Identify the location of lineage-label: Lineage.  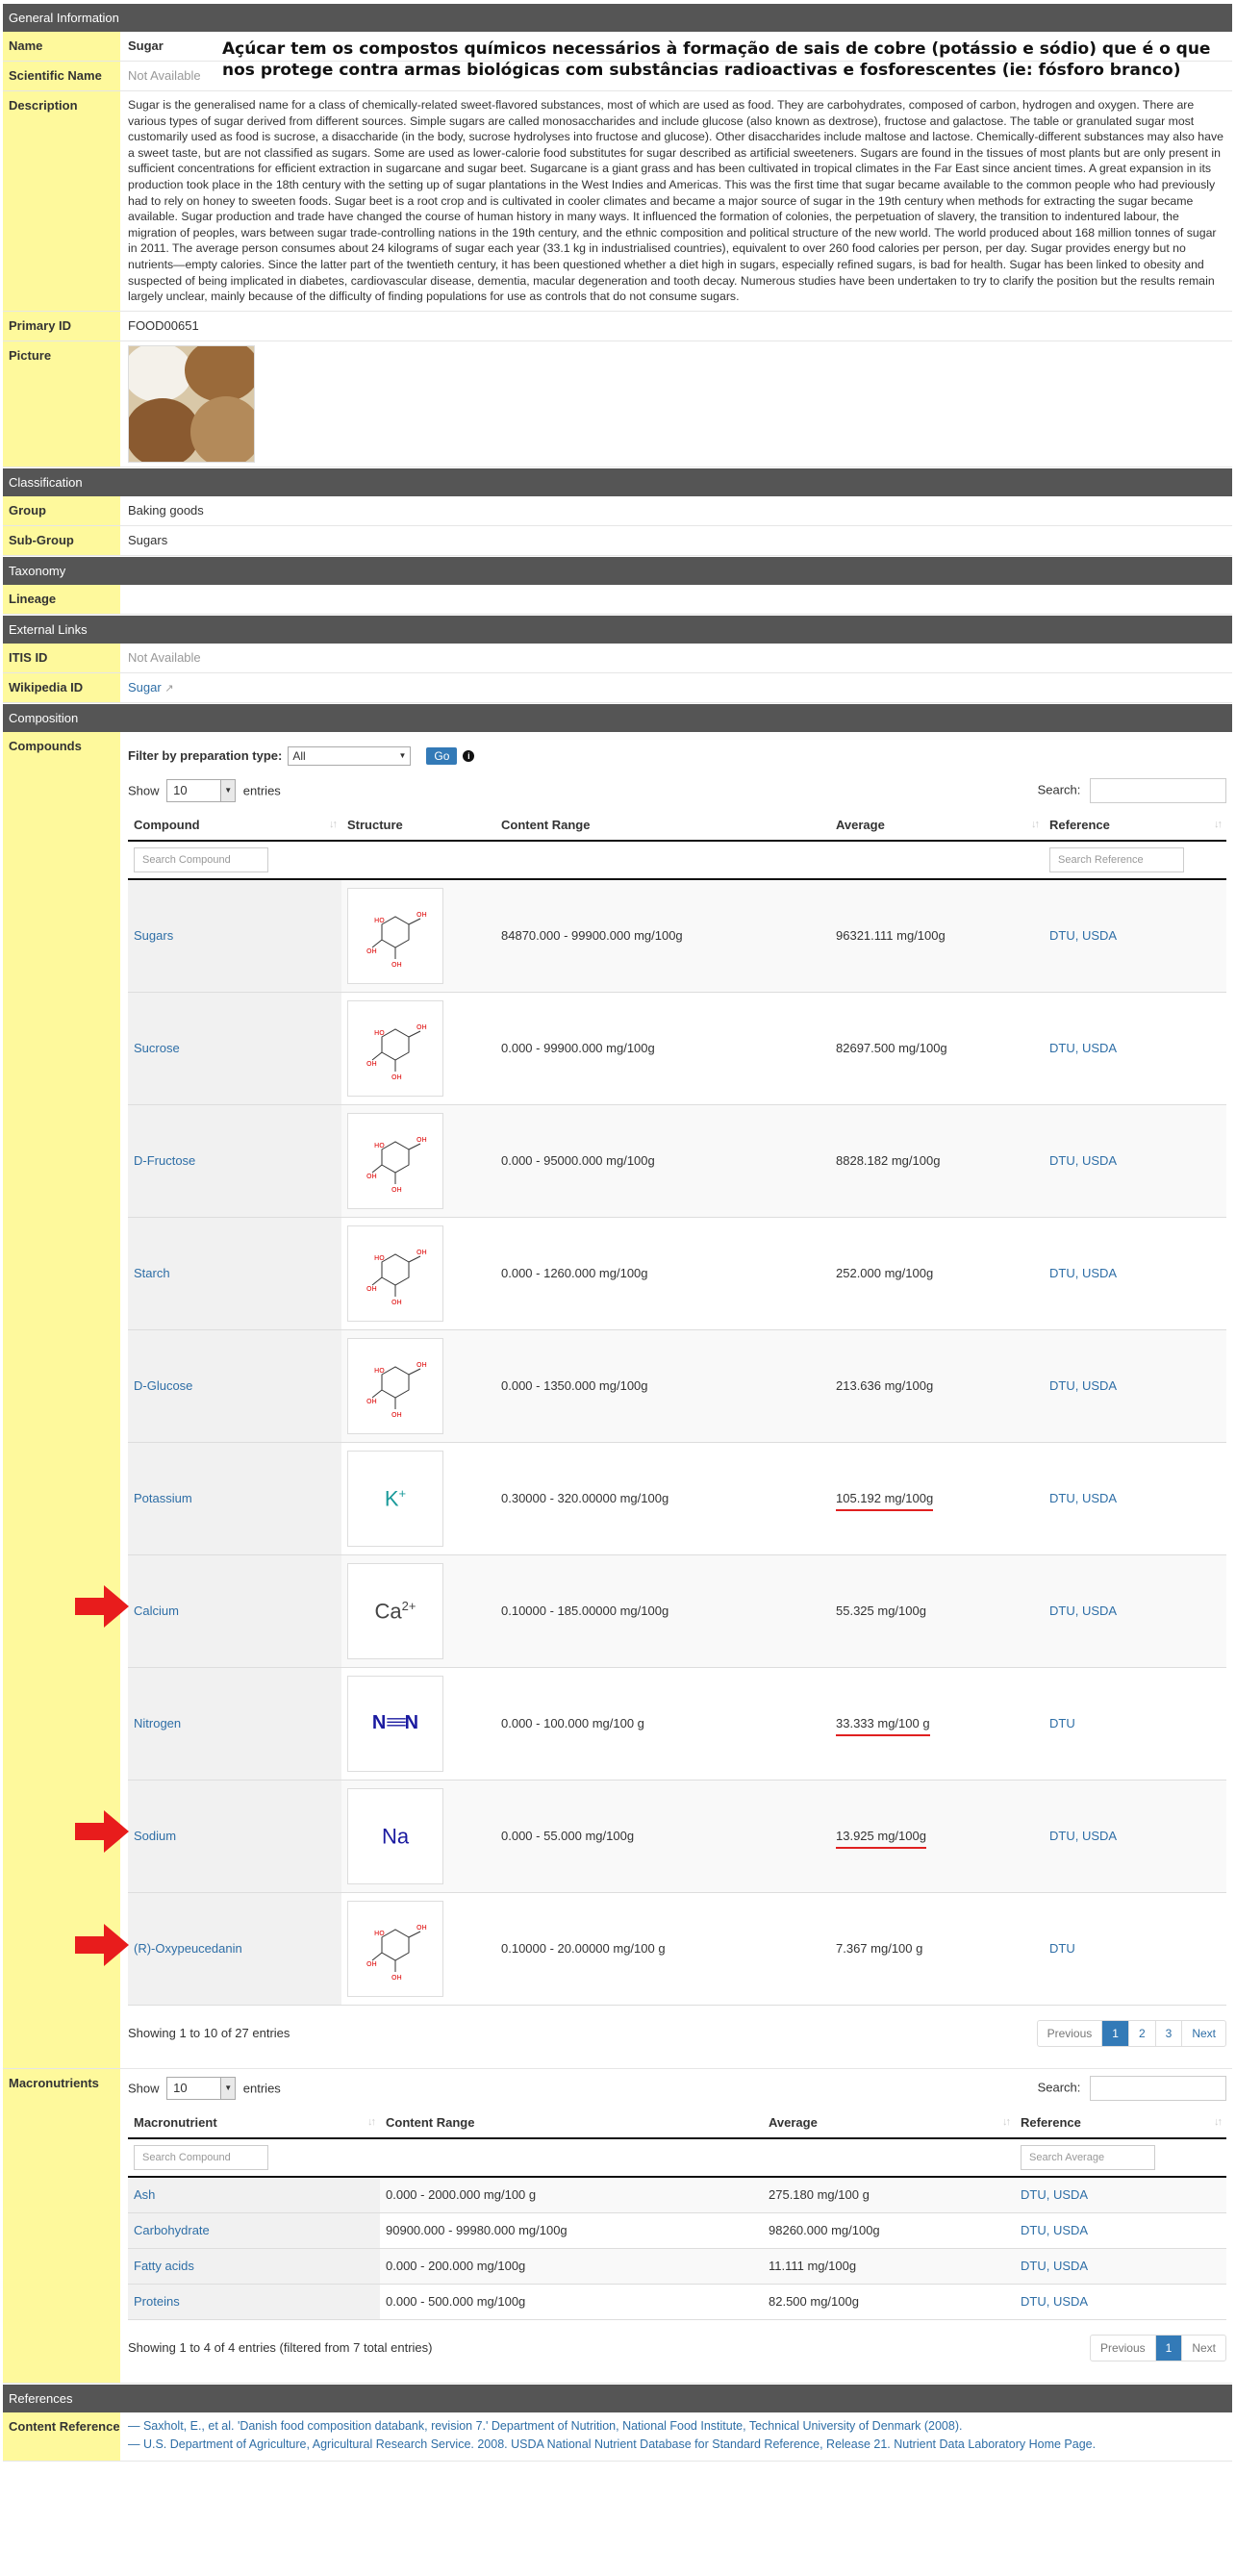
(61, 599).